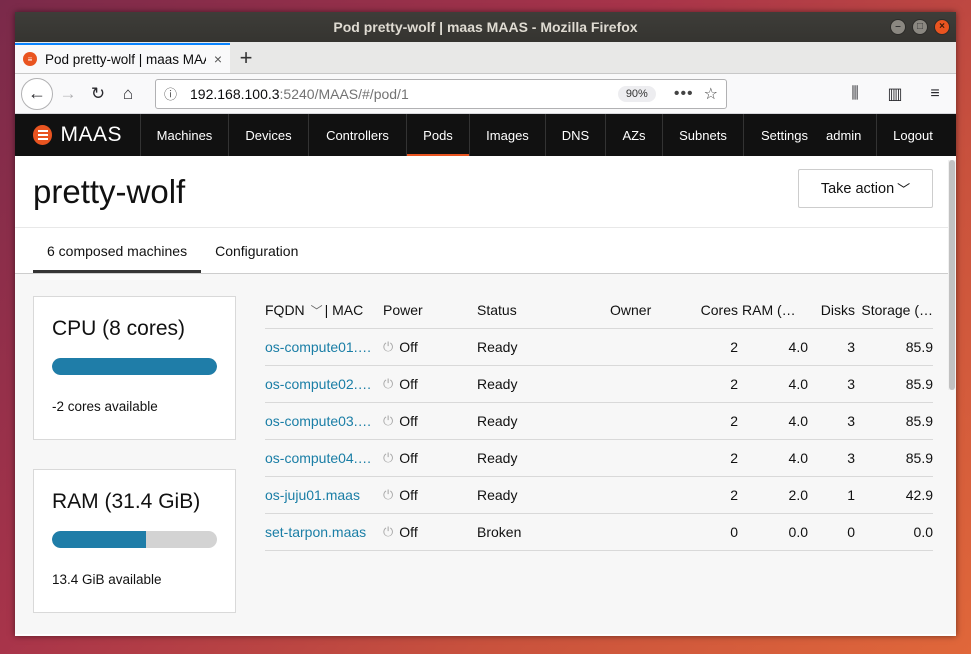 This screenshot has height=654, width=971. Describe the element at coordinates (851, 532) in the screenshot. I see `disks-cell: 0` at that location.